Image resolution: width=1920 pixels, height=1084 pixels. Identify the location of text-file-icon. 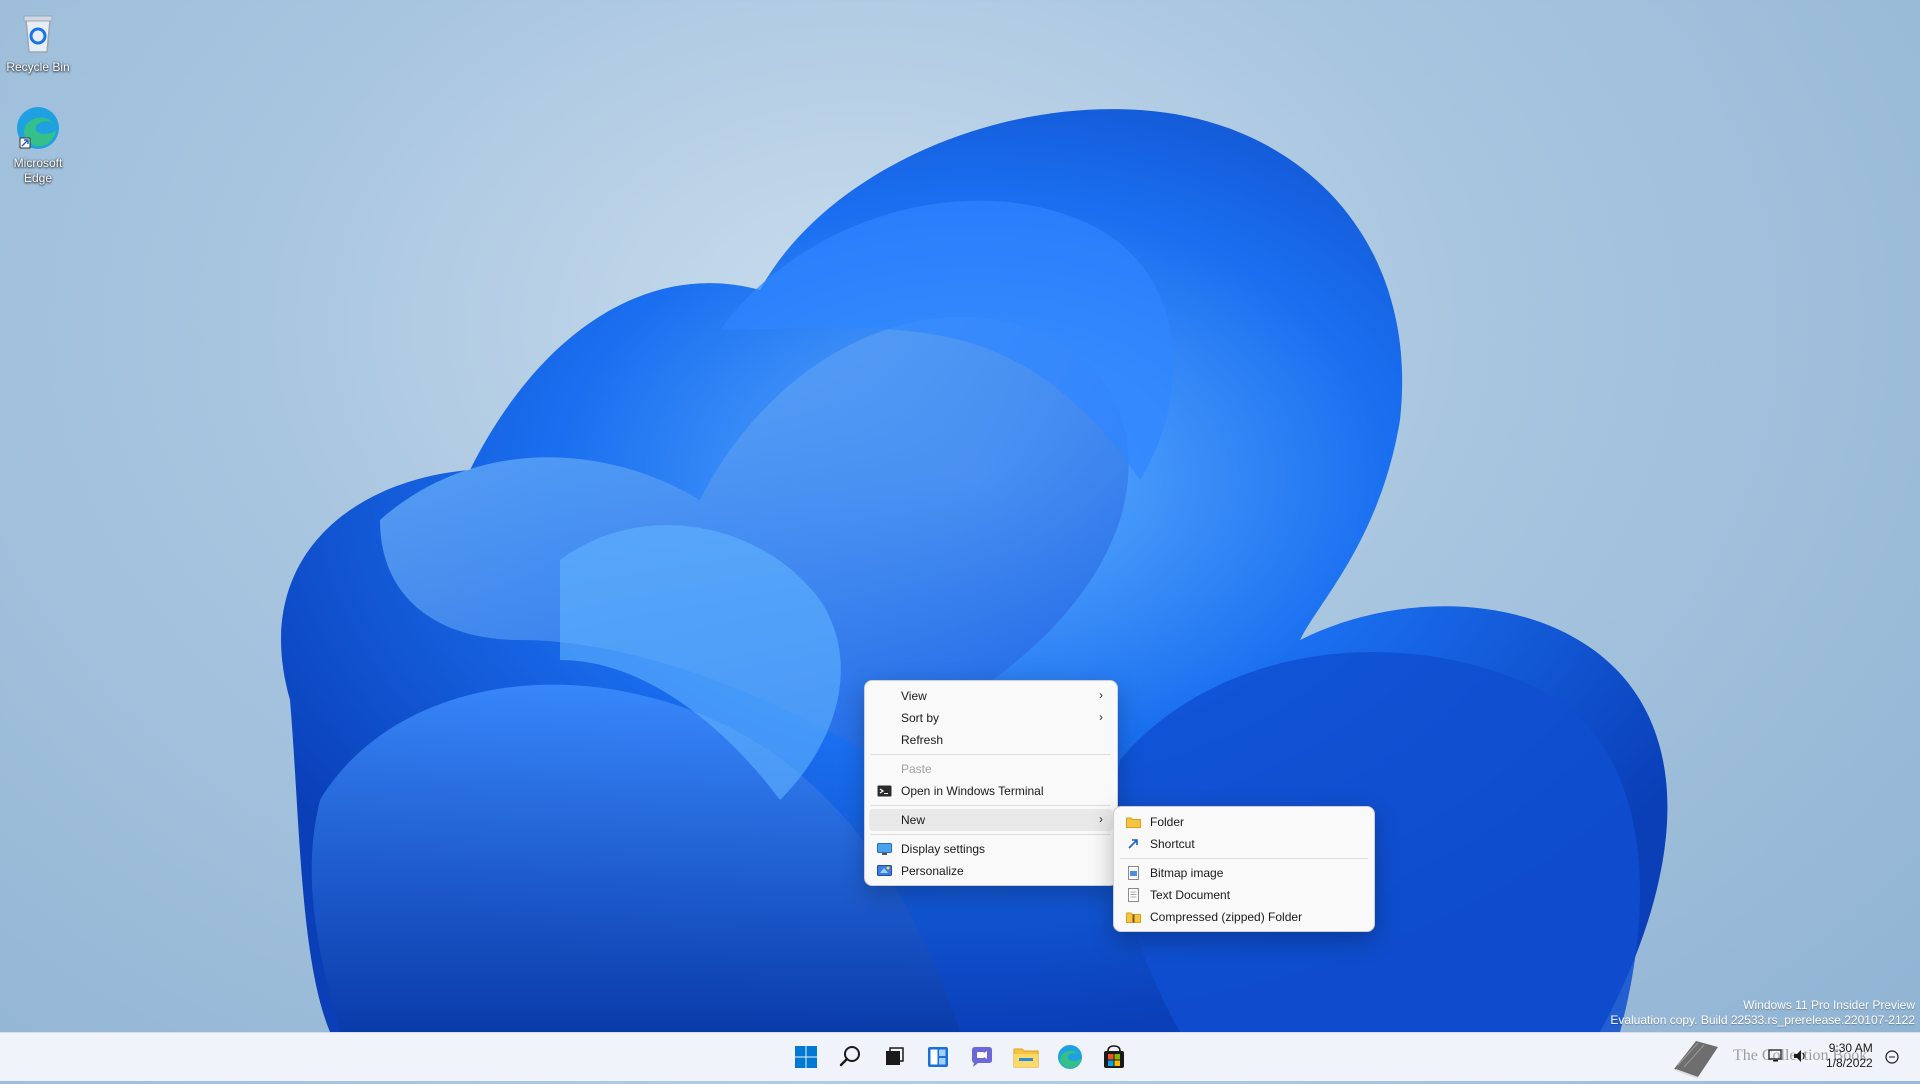
(1133, 895).